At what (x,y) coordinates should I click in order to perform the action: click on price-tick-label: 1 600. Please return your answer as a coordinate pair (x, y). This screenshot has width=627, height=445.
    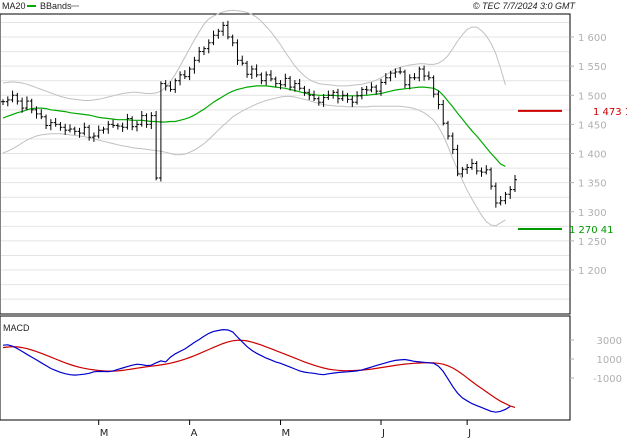
    Looking at the image, I should click on (592, 38).